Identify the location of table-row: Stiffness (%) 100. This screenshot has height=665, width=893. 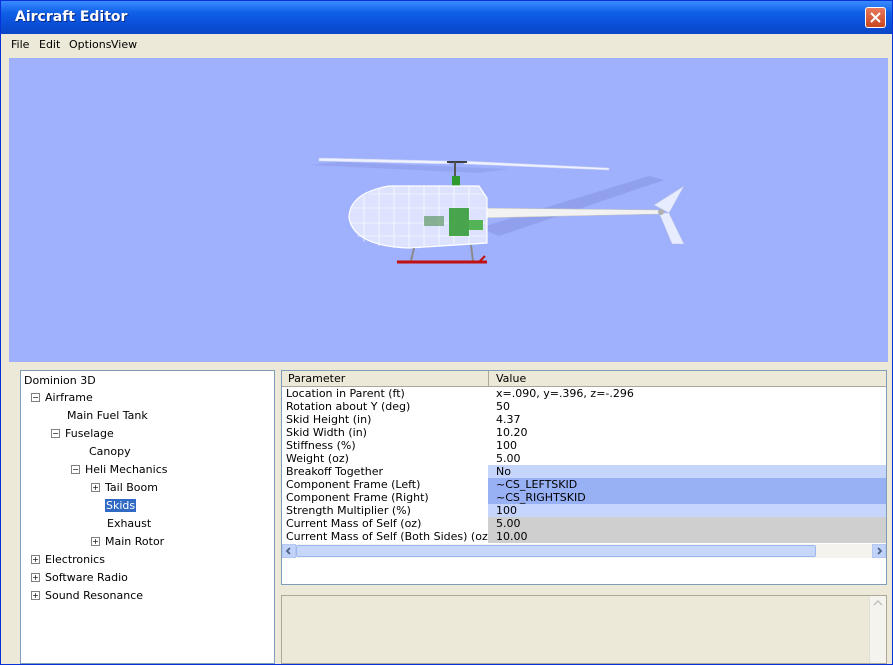
(584, 445).